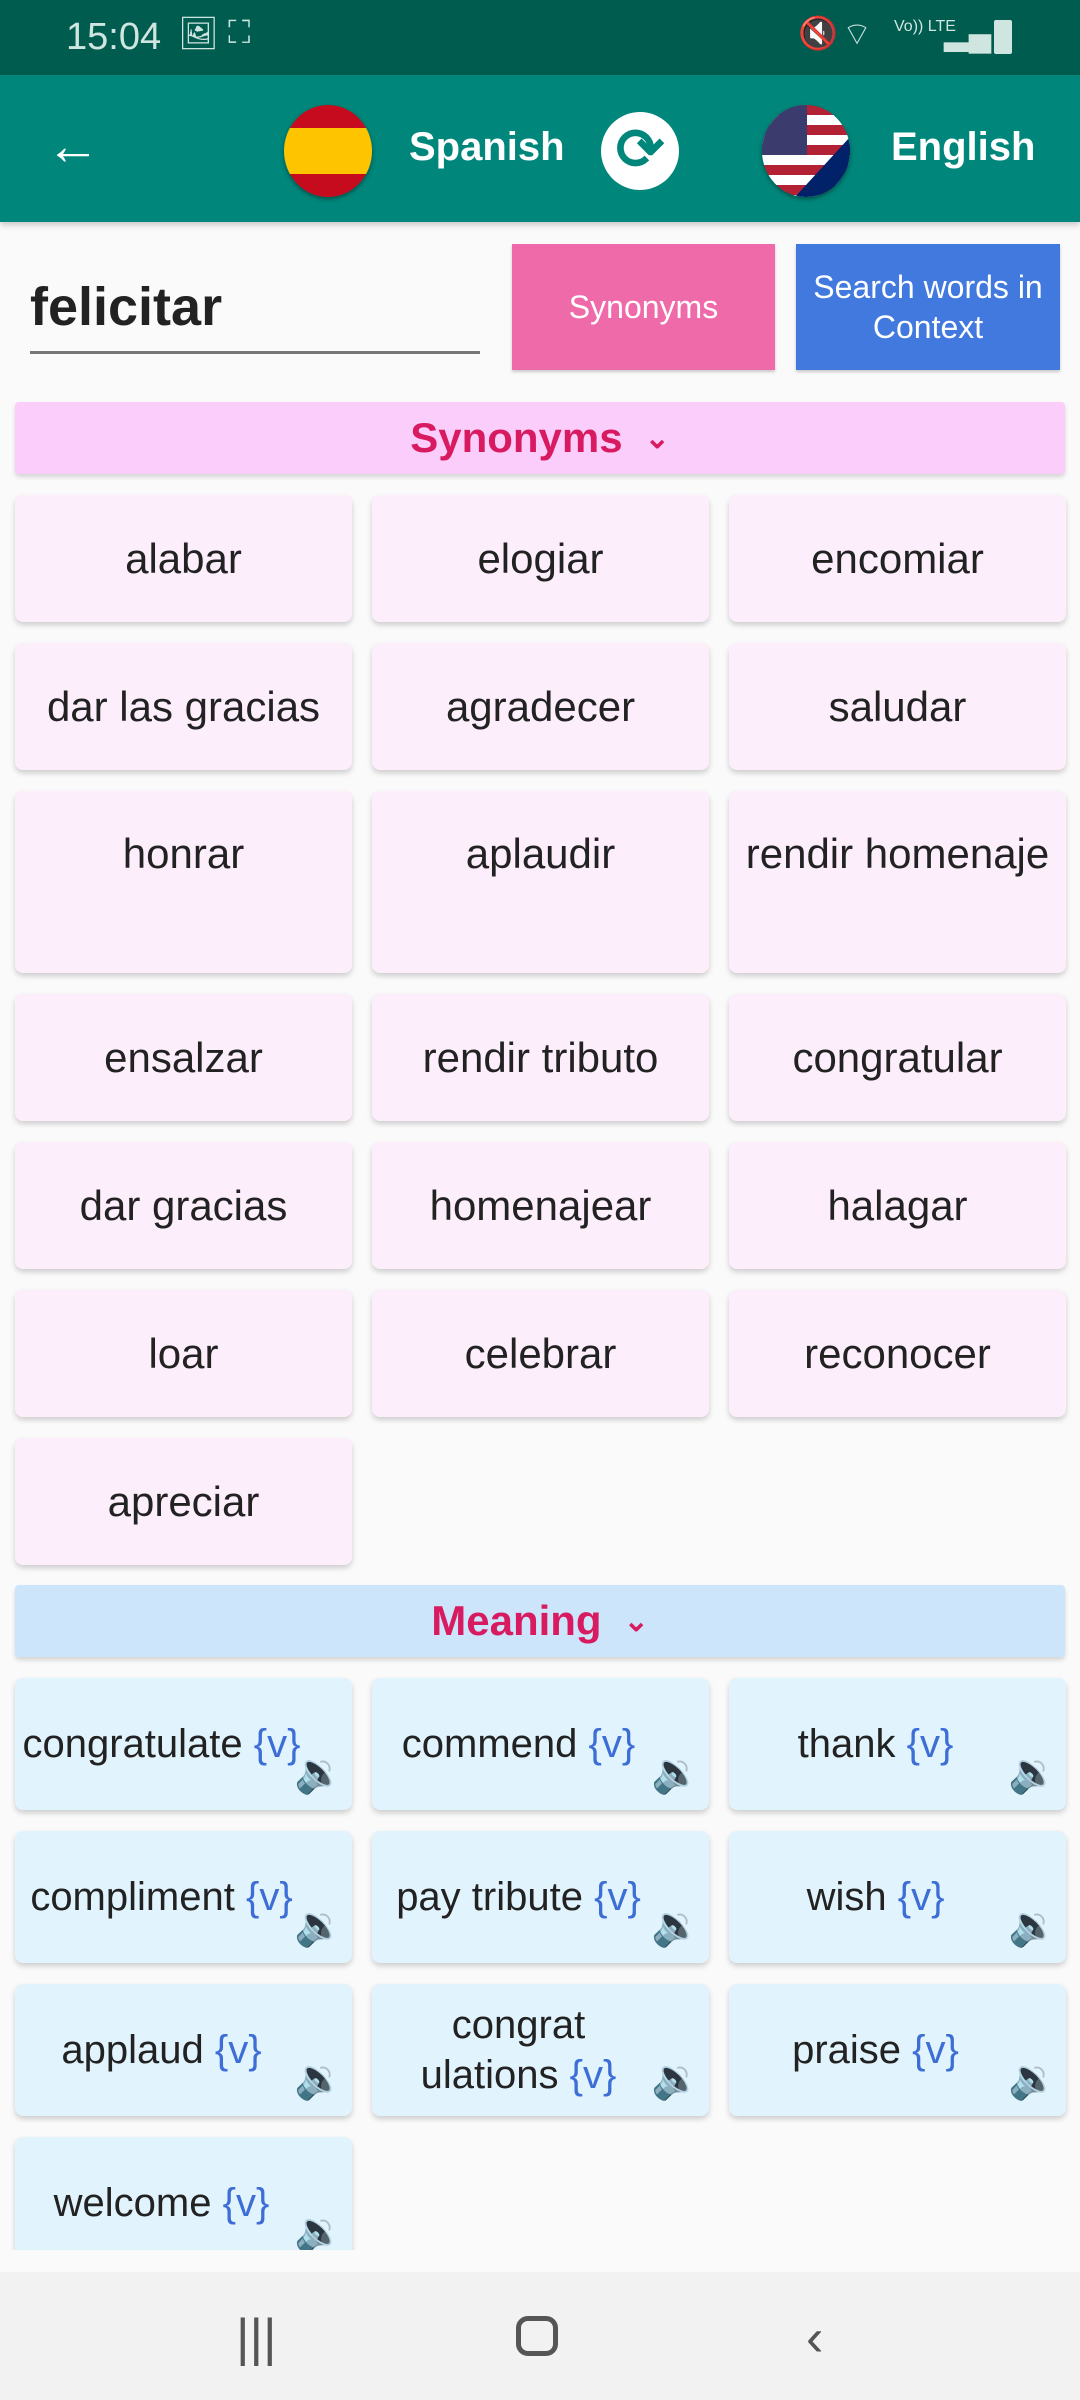  Describe the element at coordinates (489, 1744) in the screenshot. I see `meaning-word: commend` at that location.